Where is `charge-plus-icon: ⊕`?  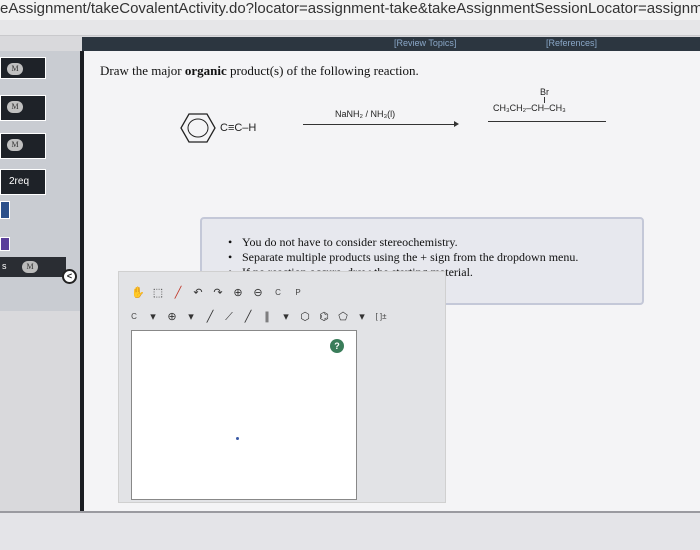
charge-plus-icon: ⊕ is located at coordinates (172, 317).